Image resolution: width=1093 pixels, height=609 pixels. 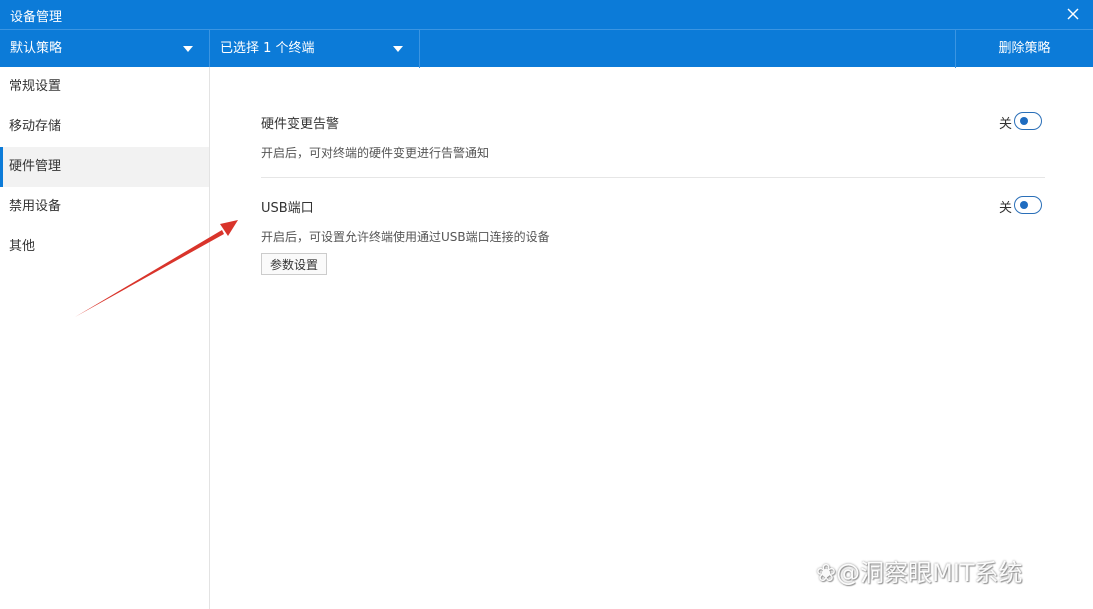 I want to click on delete-policy-button: 删除策略, so click(x=1024, y=49).